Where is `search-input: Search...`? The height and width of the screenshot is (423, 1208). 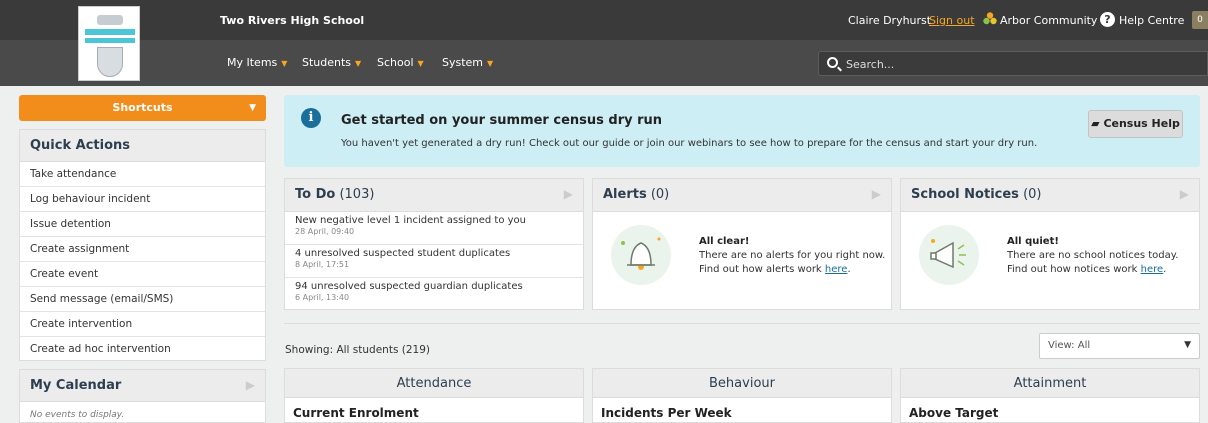 search-input: Search... is located at coordinates (1013, 63).